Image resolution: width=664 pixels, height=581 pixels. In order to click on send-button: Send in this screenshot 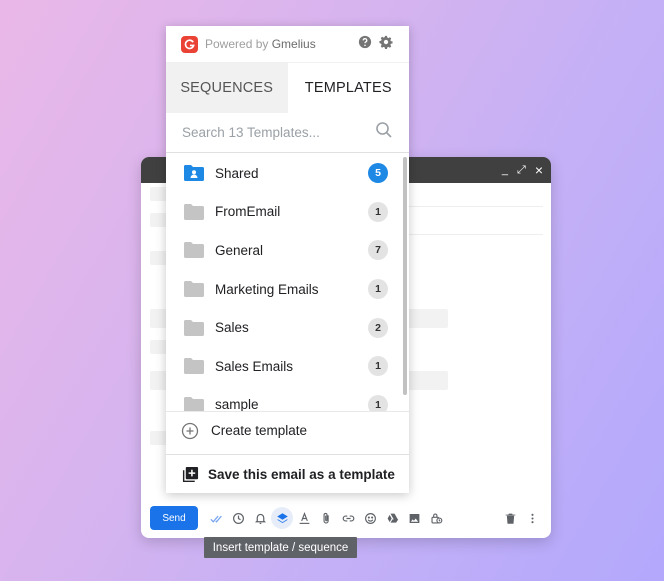, I will do `click(174, 518)`.